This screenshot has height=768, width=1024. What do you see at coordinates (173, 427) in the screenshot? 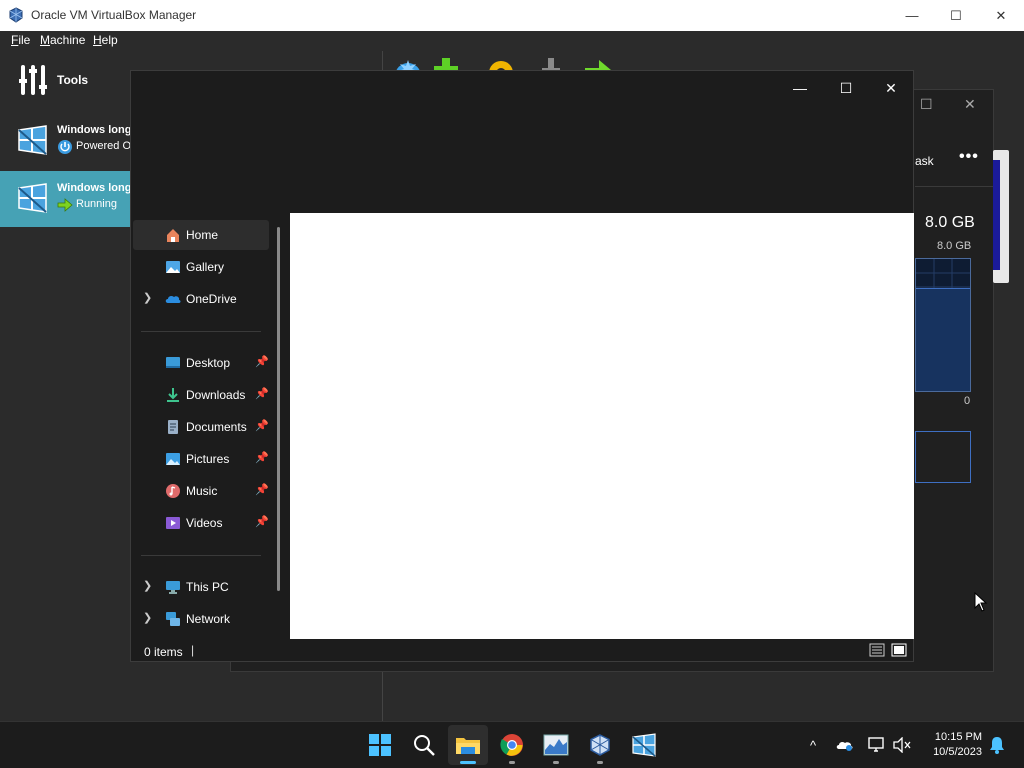
I see `documents-icon` at bounding box center [173, 427].